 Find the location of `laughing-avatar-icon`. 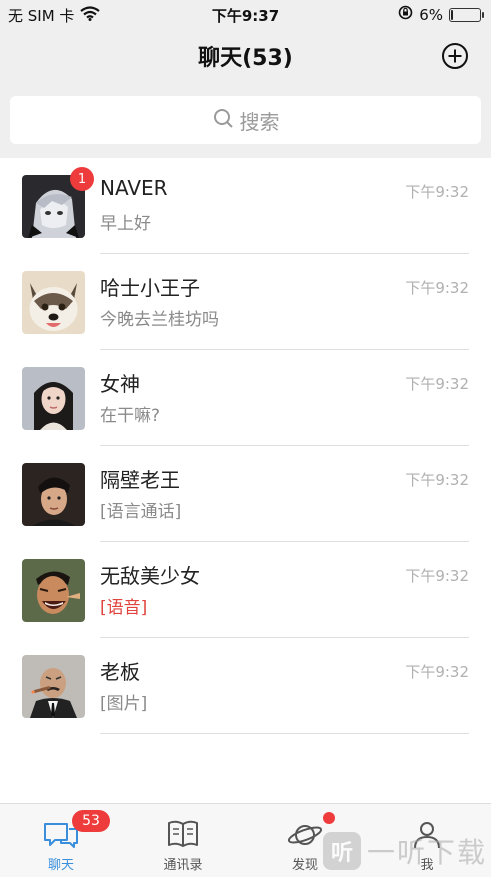

laughing-avatar-icon is located at coordinates (53, 590).